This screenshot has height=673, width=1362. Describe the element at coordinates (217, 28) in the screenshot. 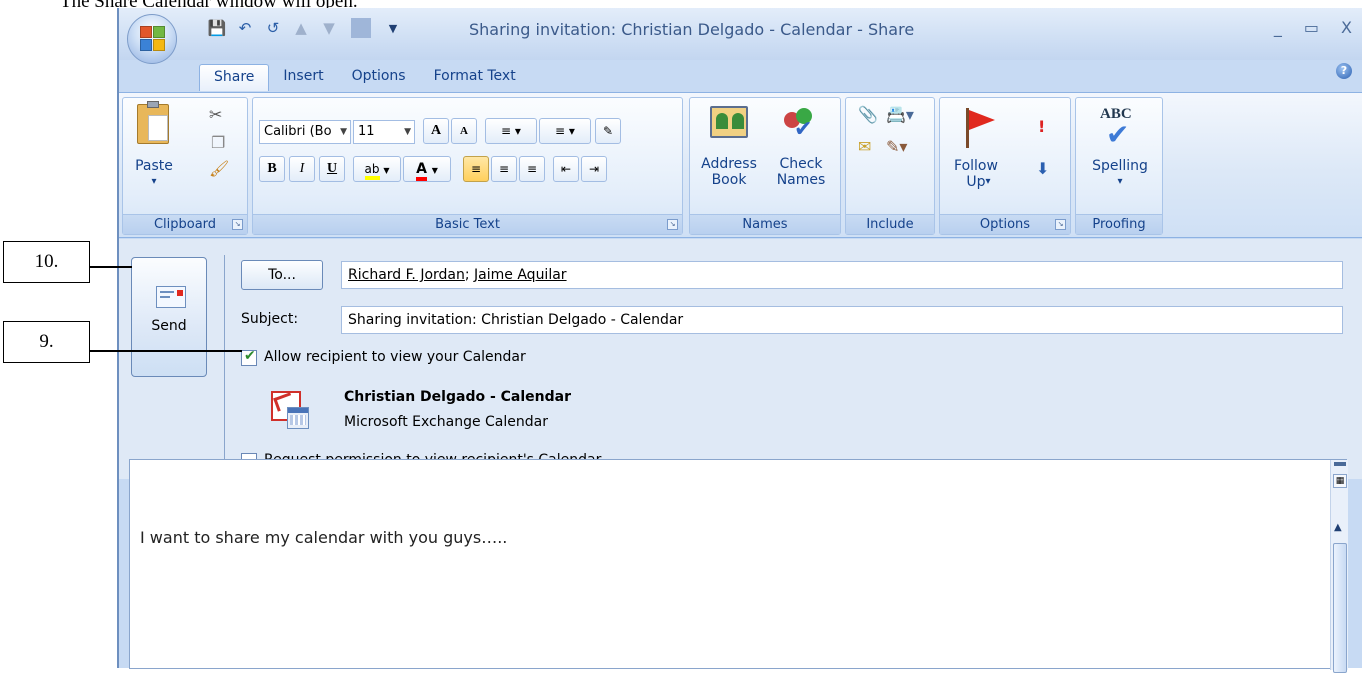

I see `save-icon: 💾` at that location.